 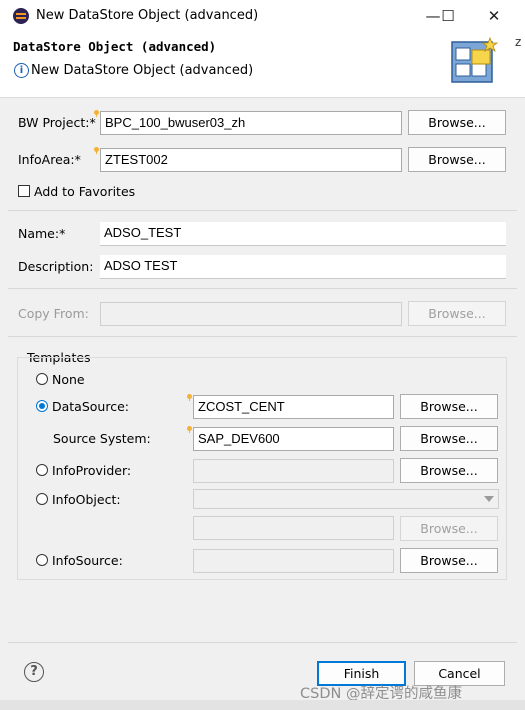 What do you see at coordinates (56, 266) in the screenshot?
I see `description-label: Description:` at bounding box center [56, 266].